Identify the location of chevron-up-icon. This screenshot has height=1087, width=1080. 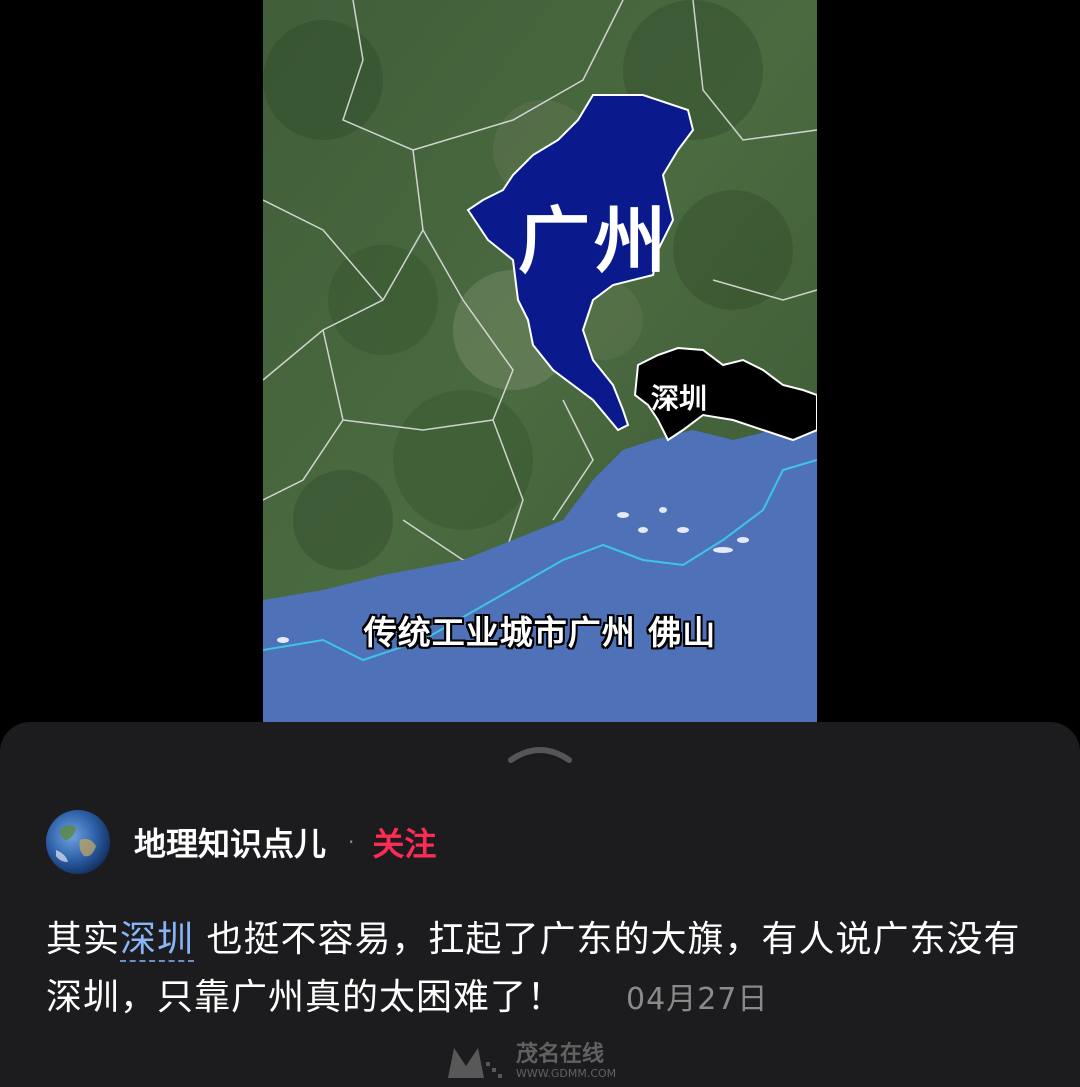
(540, 752).